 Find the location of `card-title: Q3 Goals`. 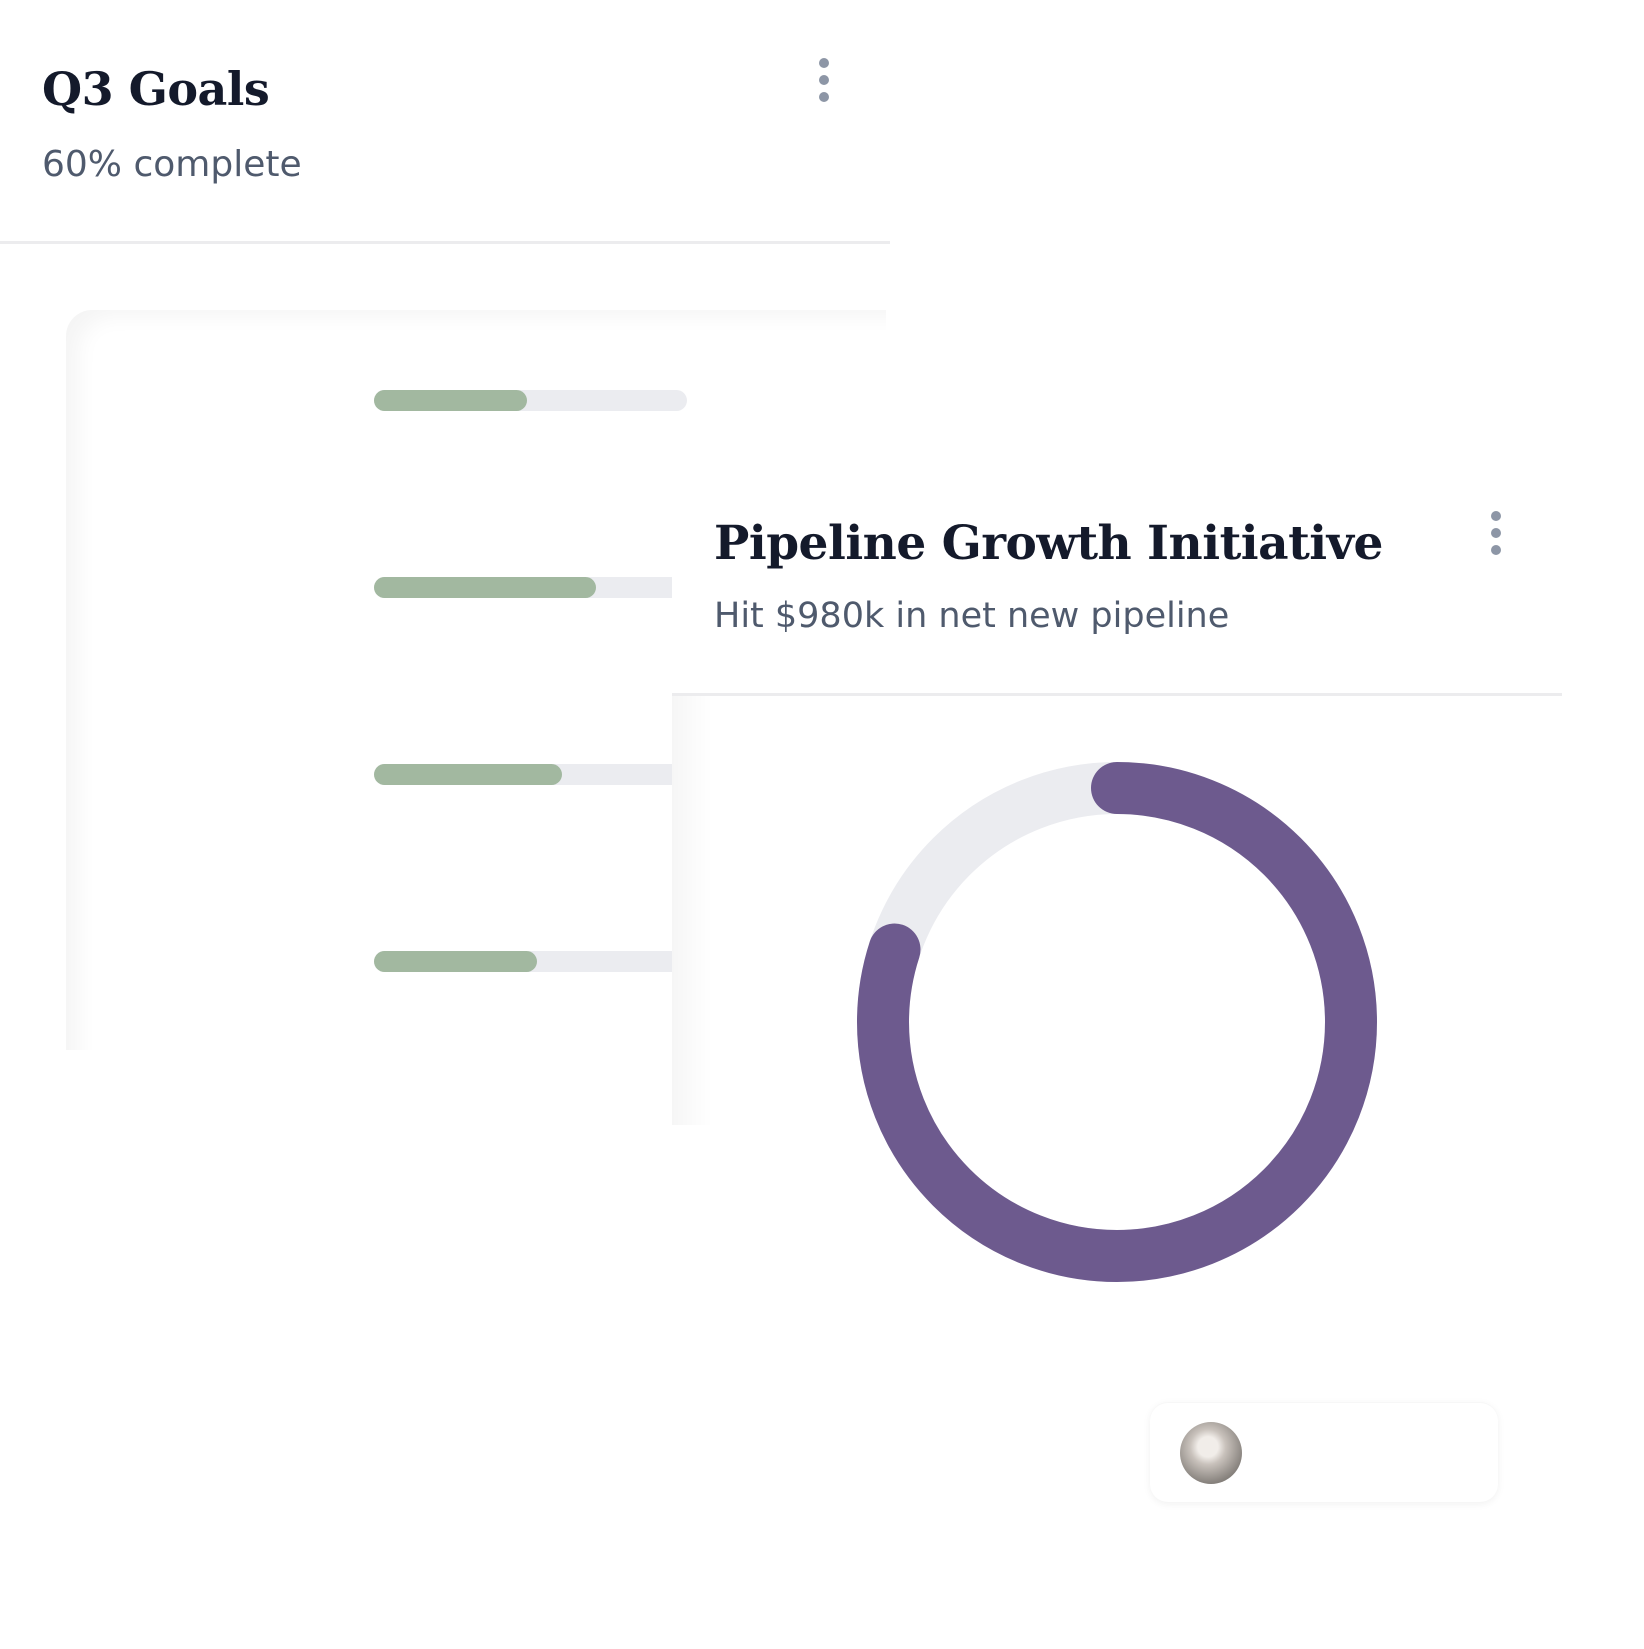

card-title: Q3 Goals is located at coordinates (156, 89).